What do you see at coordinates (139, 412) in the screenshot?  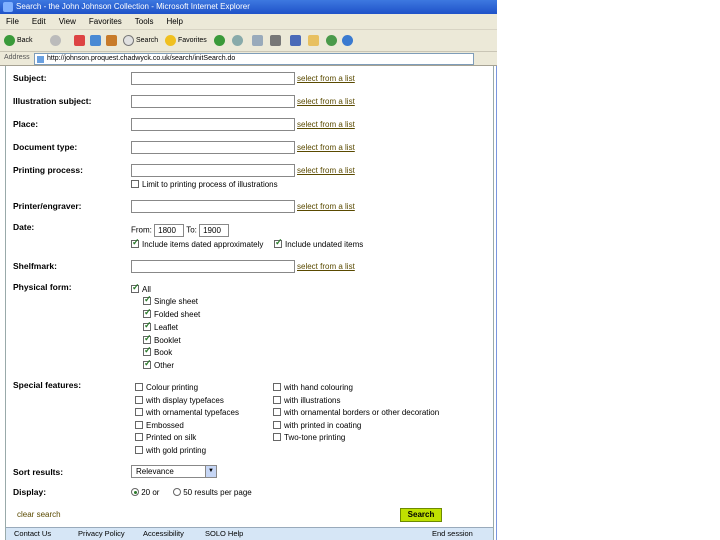 I see `ornamental-typefaces-checkbox` at bounding box center [139, 412].